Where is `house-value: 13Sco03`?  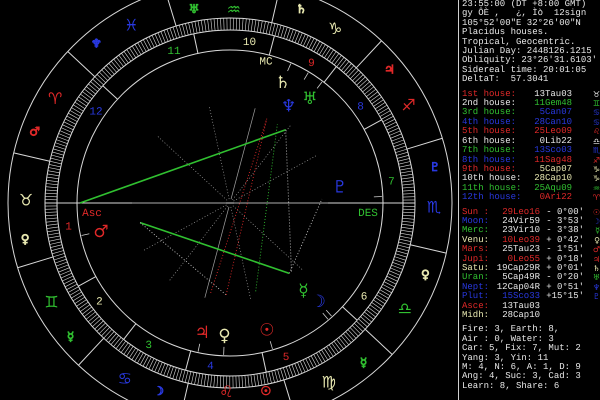 house-value: 13Sco03 is located at coordinates (552, 151).